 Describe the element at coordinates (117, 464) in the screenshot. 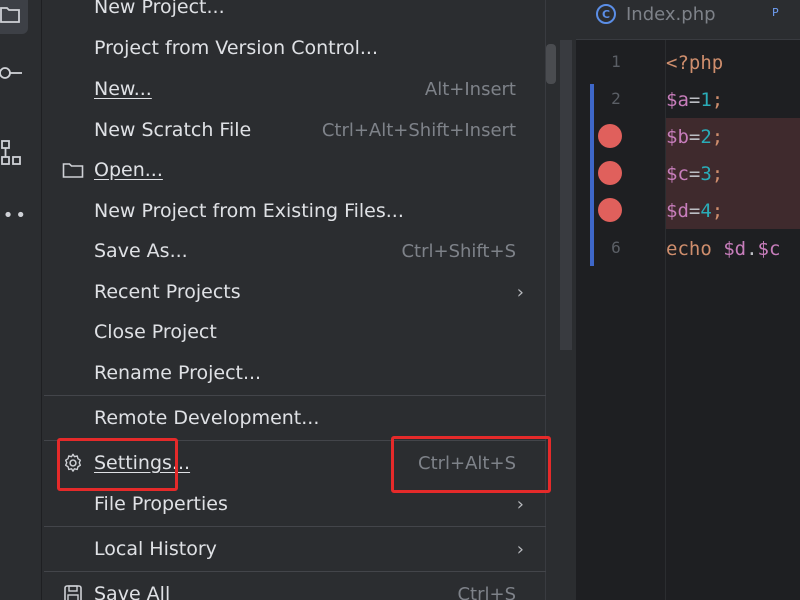

I see `settings-highlight-box` at that location.